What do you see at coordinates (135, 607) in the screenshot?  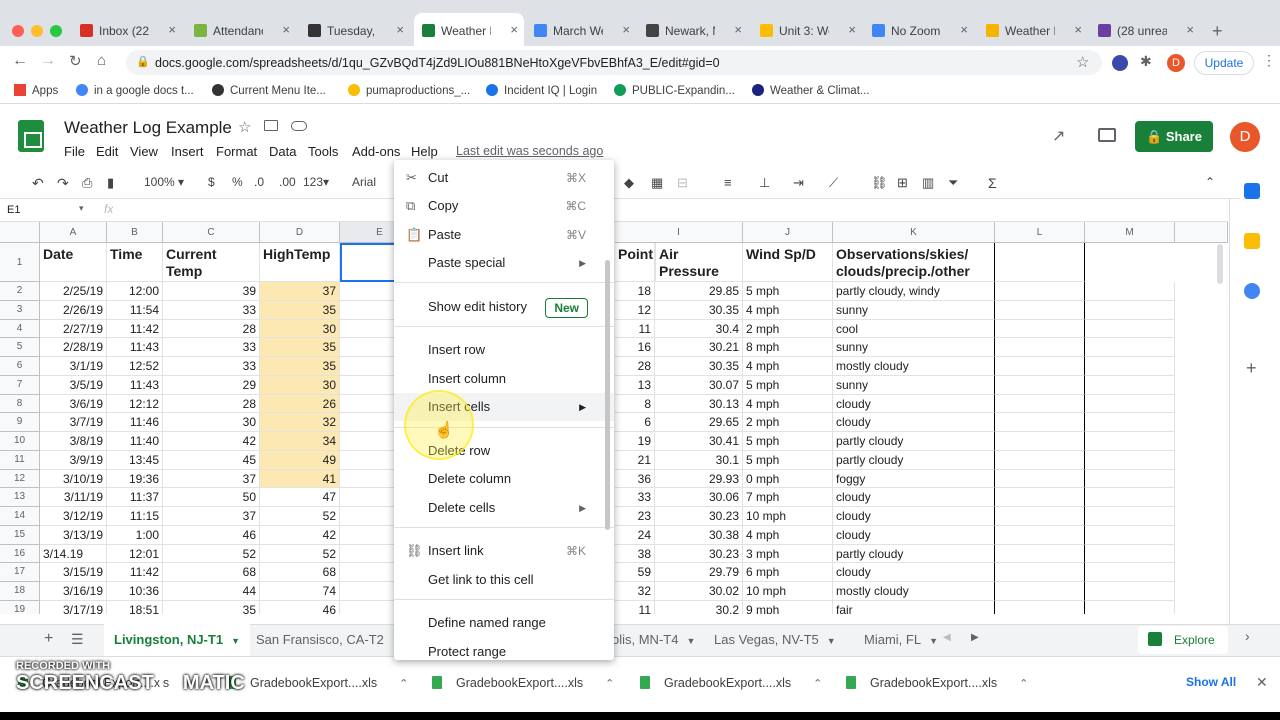 I see `time-cell: 18:51` at bounding box center [135, 607].